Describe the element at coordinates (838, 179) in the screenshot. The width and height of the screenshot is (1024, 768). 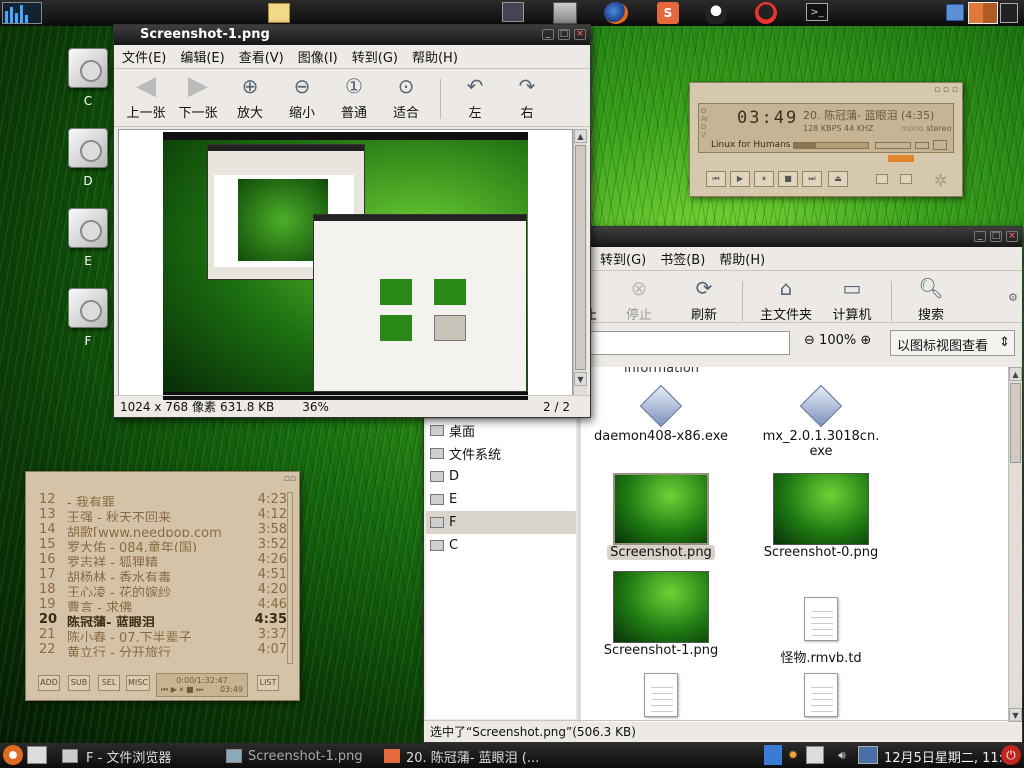
I see `eject-button: ⏏` at that location.